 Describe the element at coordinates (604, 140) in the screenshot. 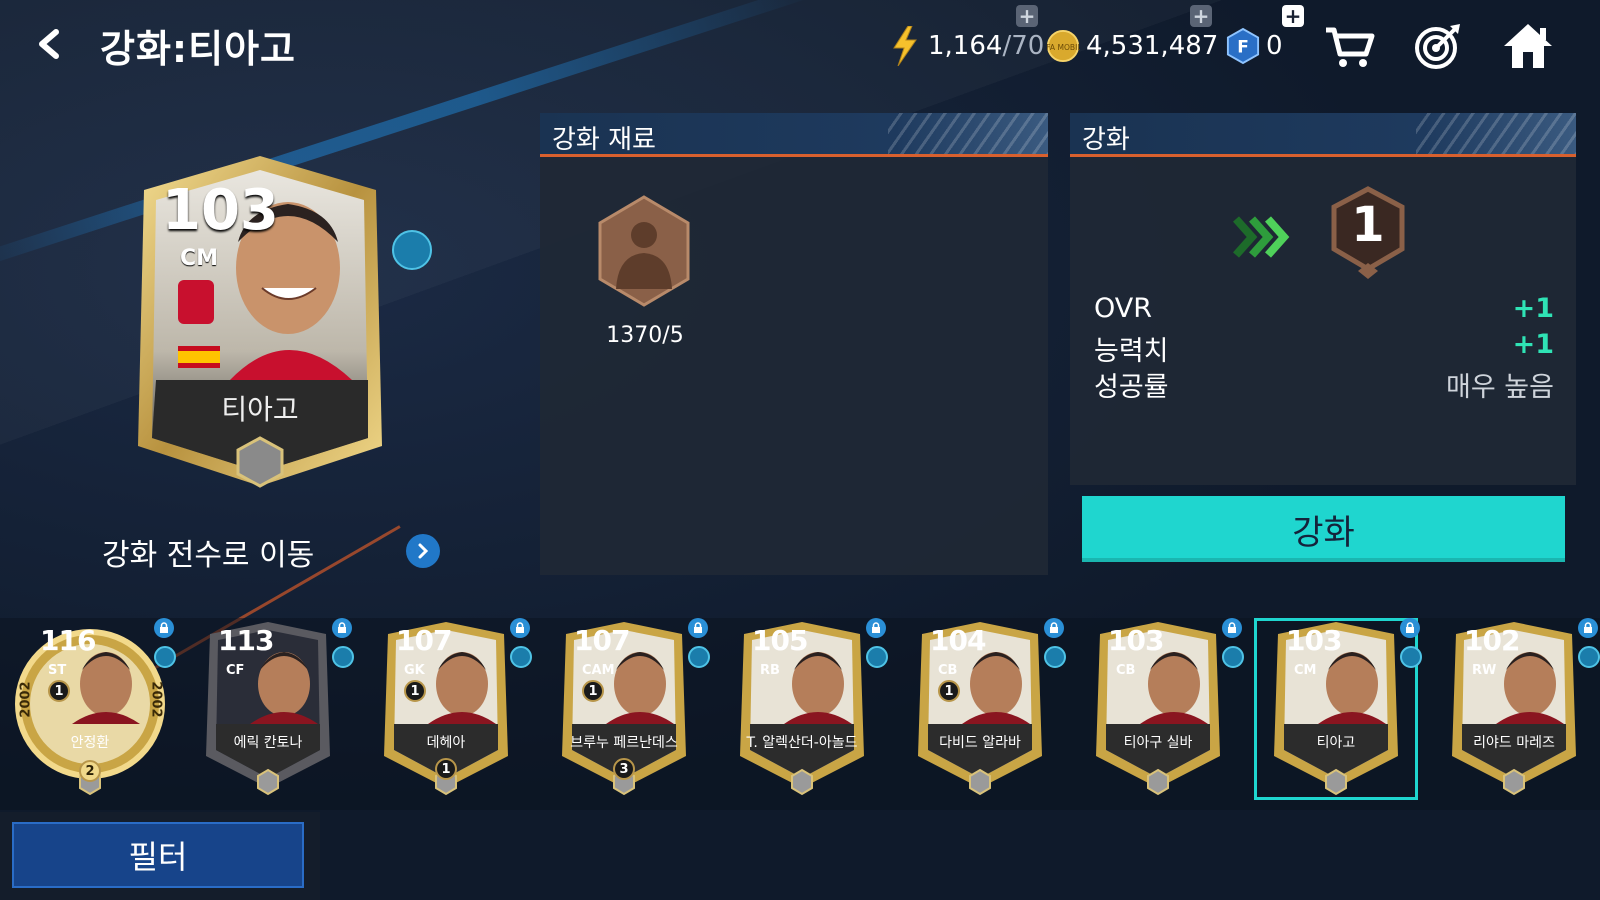

I see `material-panel-title: 강화 재료` at that location.